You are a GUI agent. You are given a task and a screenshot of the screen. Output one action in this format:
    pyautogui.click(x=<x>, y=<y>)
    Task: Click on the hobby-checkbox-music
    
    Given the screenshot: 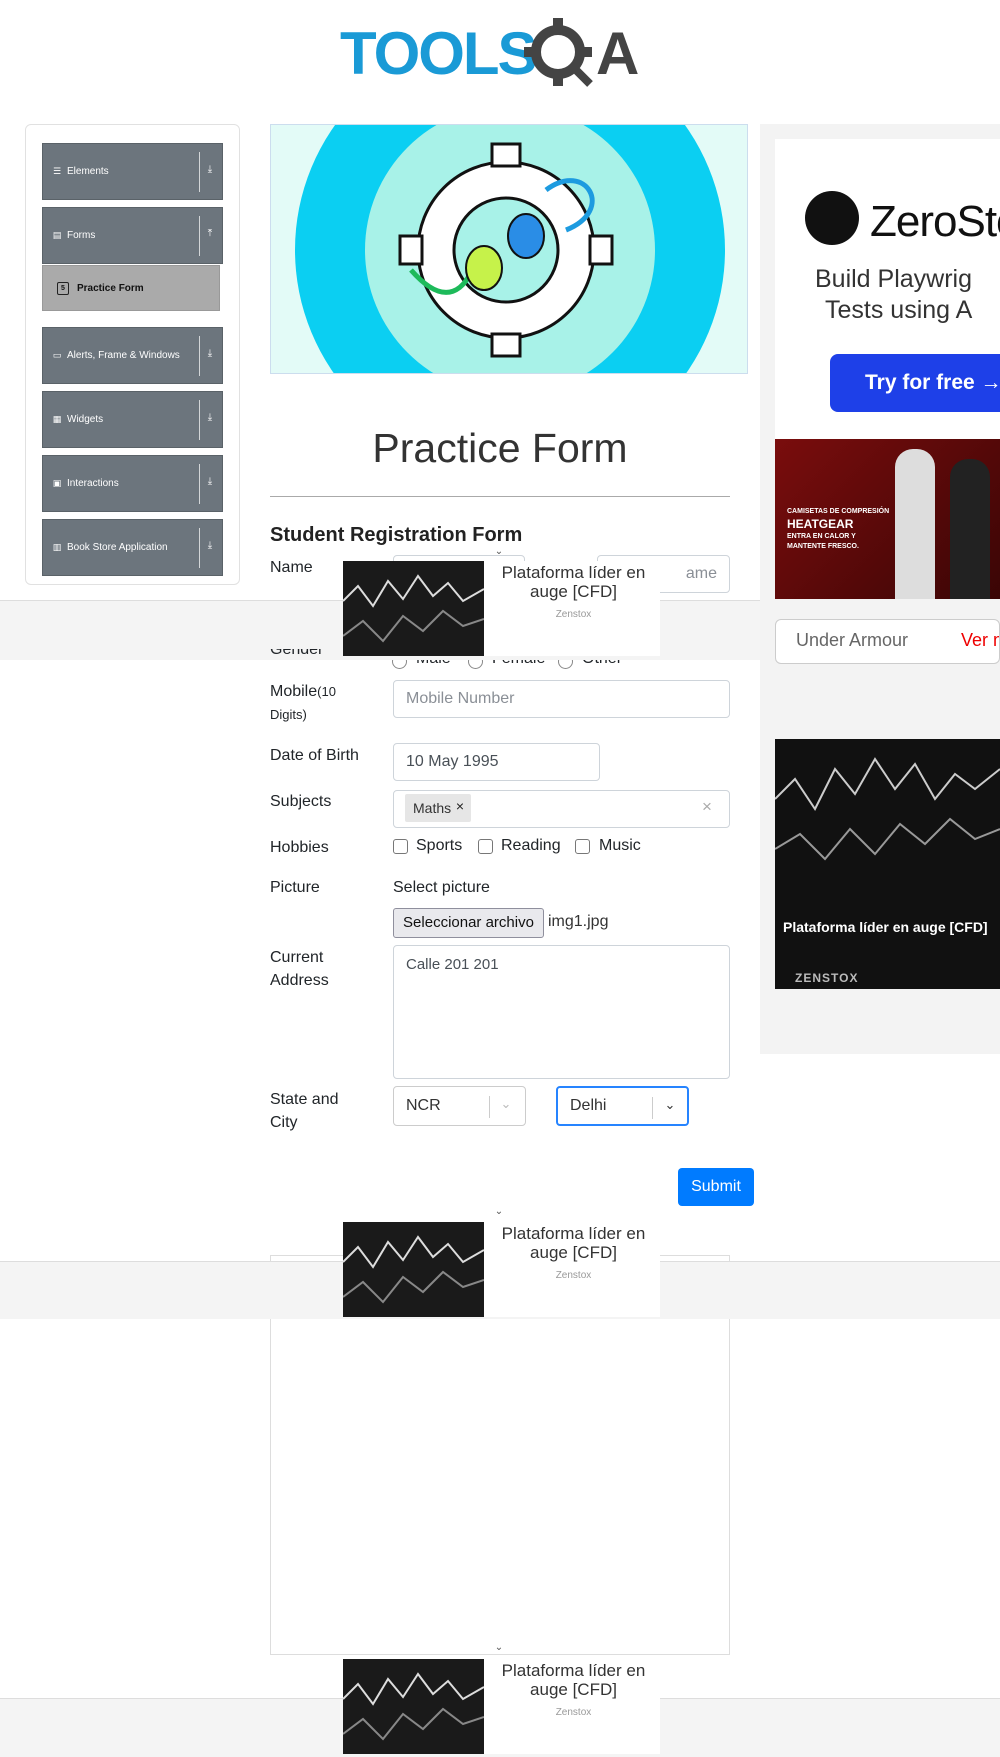 What is the action you would take?
    pyautogui.click(x=582, y=846)
    